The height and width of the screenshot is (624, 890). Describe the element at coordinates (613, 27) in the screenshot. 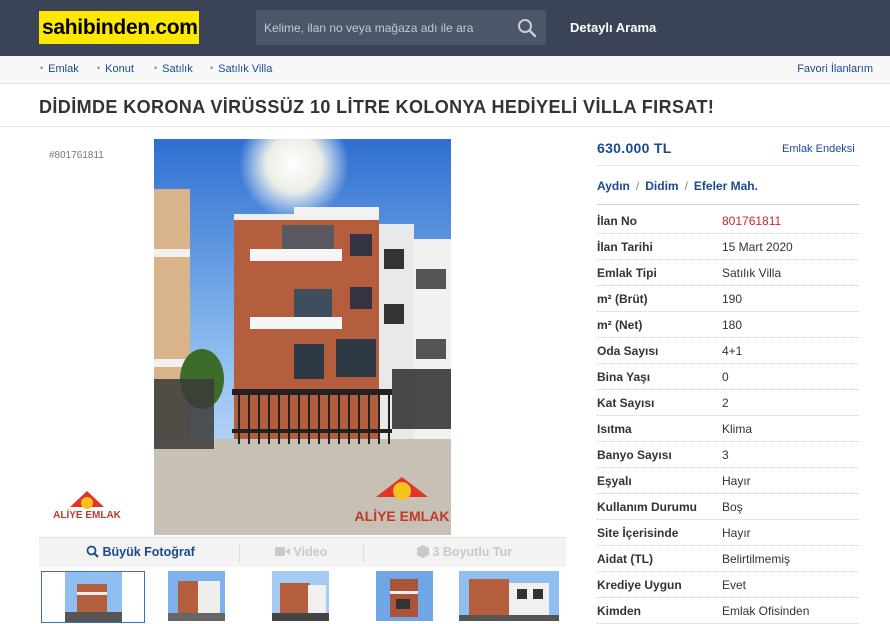

I see `detailed-search-link: Detaylı Arama` at that location.